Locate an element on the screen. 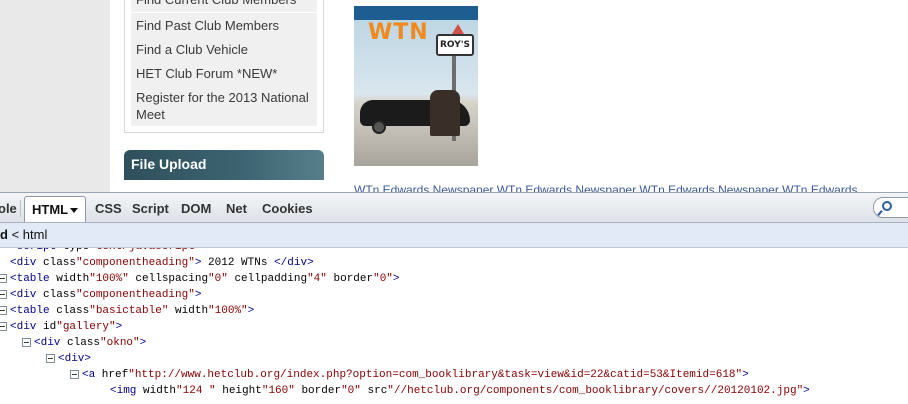 This screenshot has width=908, height=404. menu-item-find-past-members: Find Past Club Members is located at coordinates (224, 26).